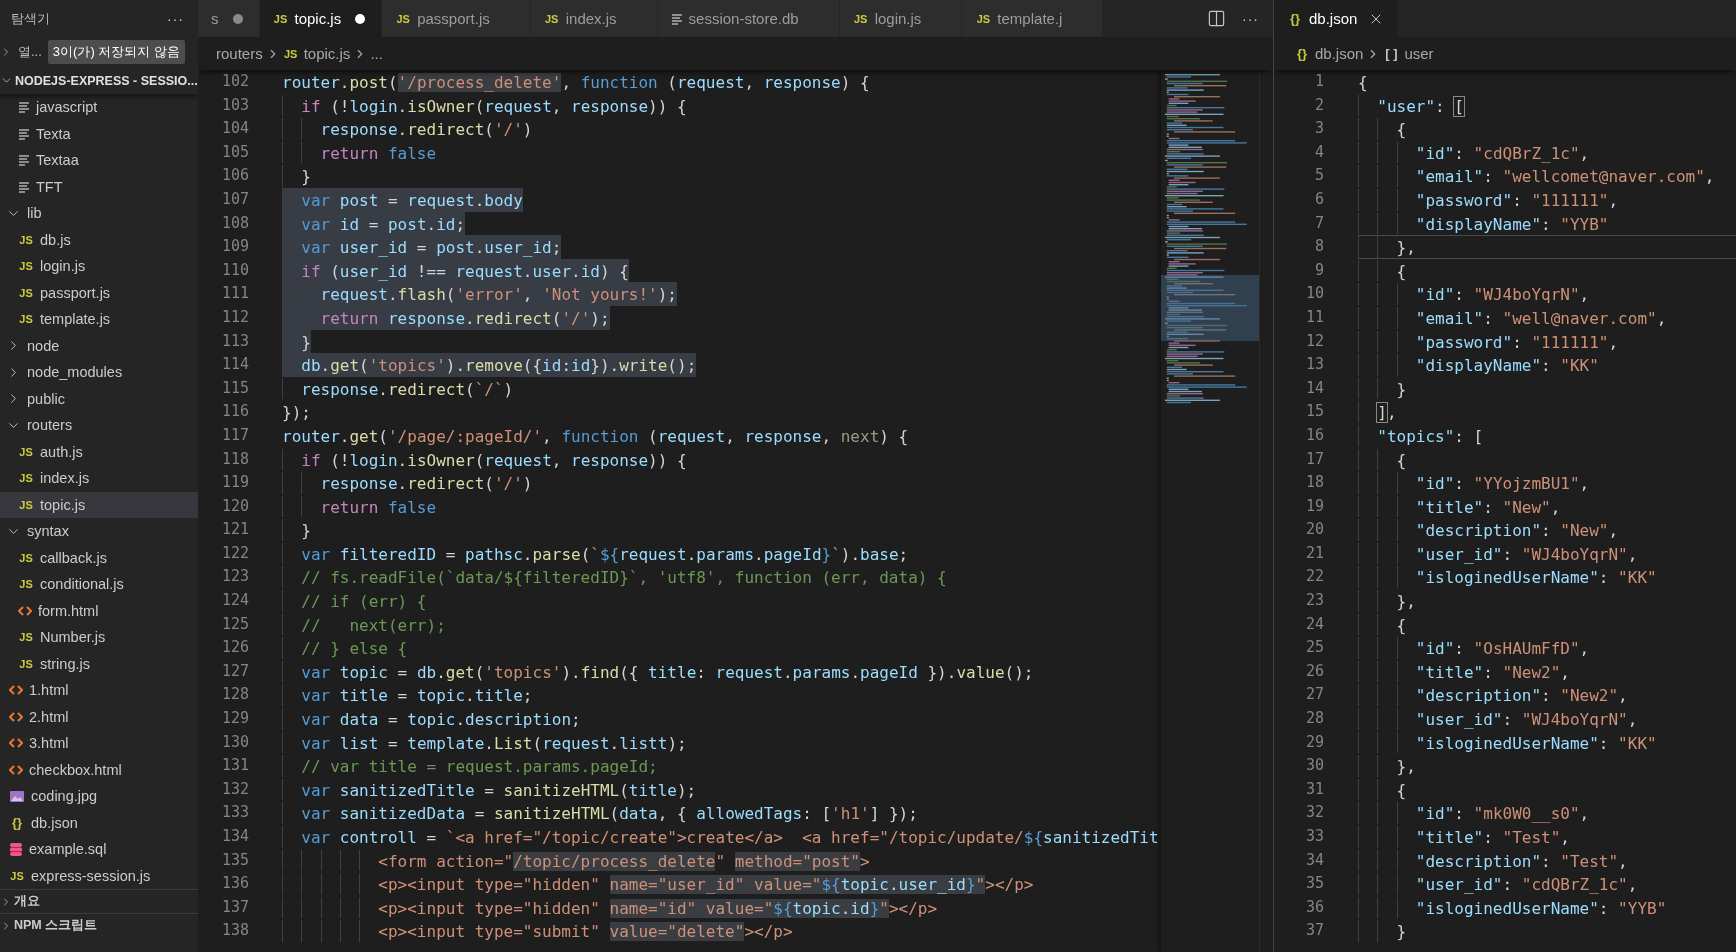  What do you see at coordinates (456, 18) in the screenshot?
I see `editor-tab: JS passport.js` at bounding box center [456, 18].